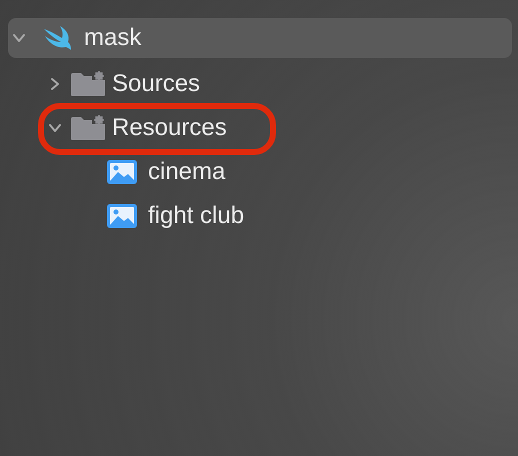 Image resolution: width=518 pixels, height=456 pixels. What do you see at coordinates (55, 84) in the screenshot?
I see `chevron-right-icon` at bounding box center [55, 84].